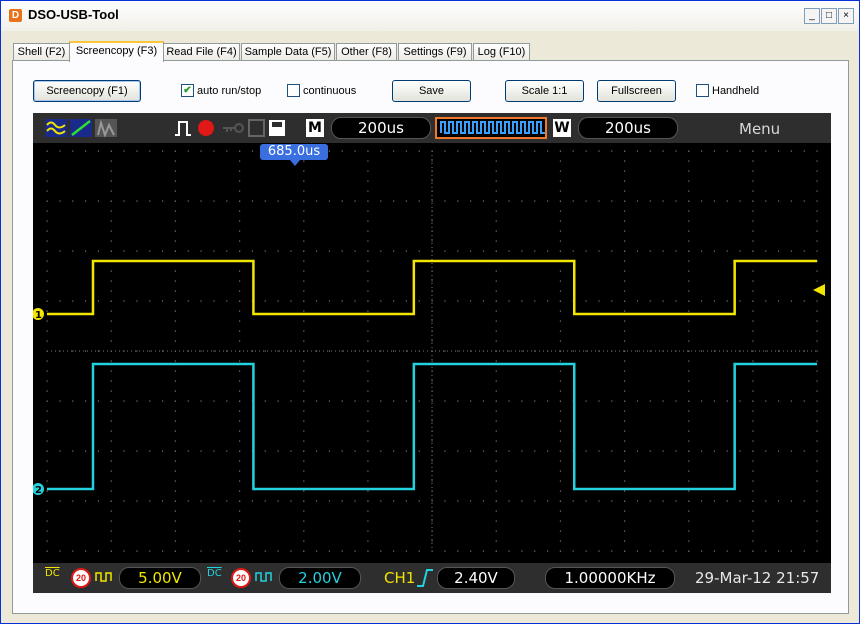 This screenshot has width=860, height=624. Describe the element at coordinates (431, 91) in the screenshot. I see `save-button: Save` at that location.